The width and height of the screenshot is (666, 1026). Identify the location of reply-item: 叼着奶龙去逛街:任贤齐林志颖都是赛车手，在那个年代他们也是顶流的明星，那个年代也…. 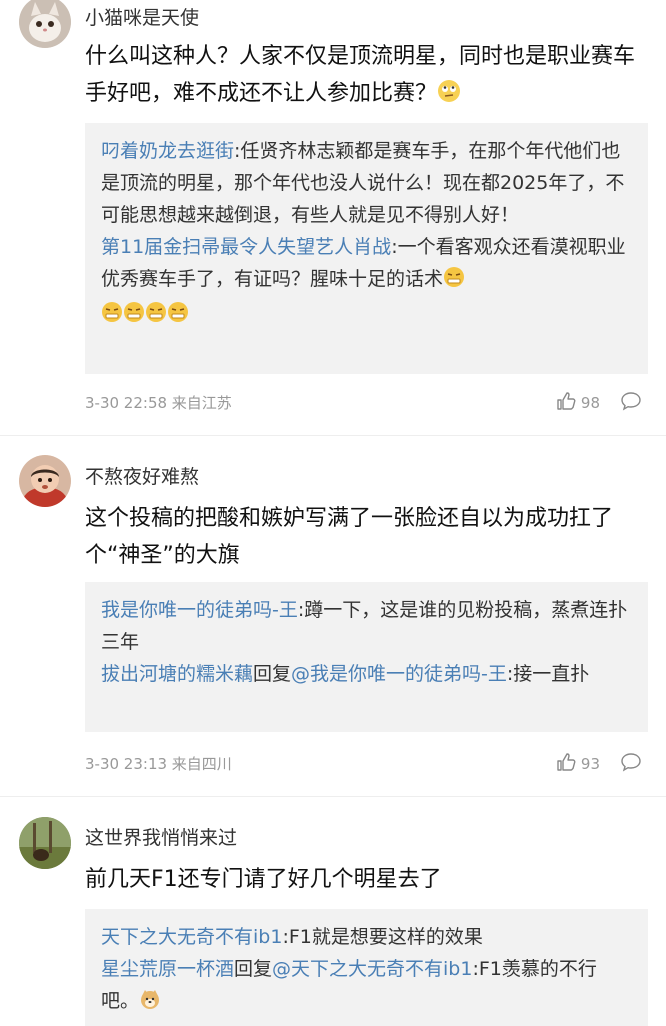
(367, 183).